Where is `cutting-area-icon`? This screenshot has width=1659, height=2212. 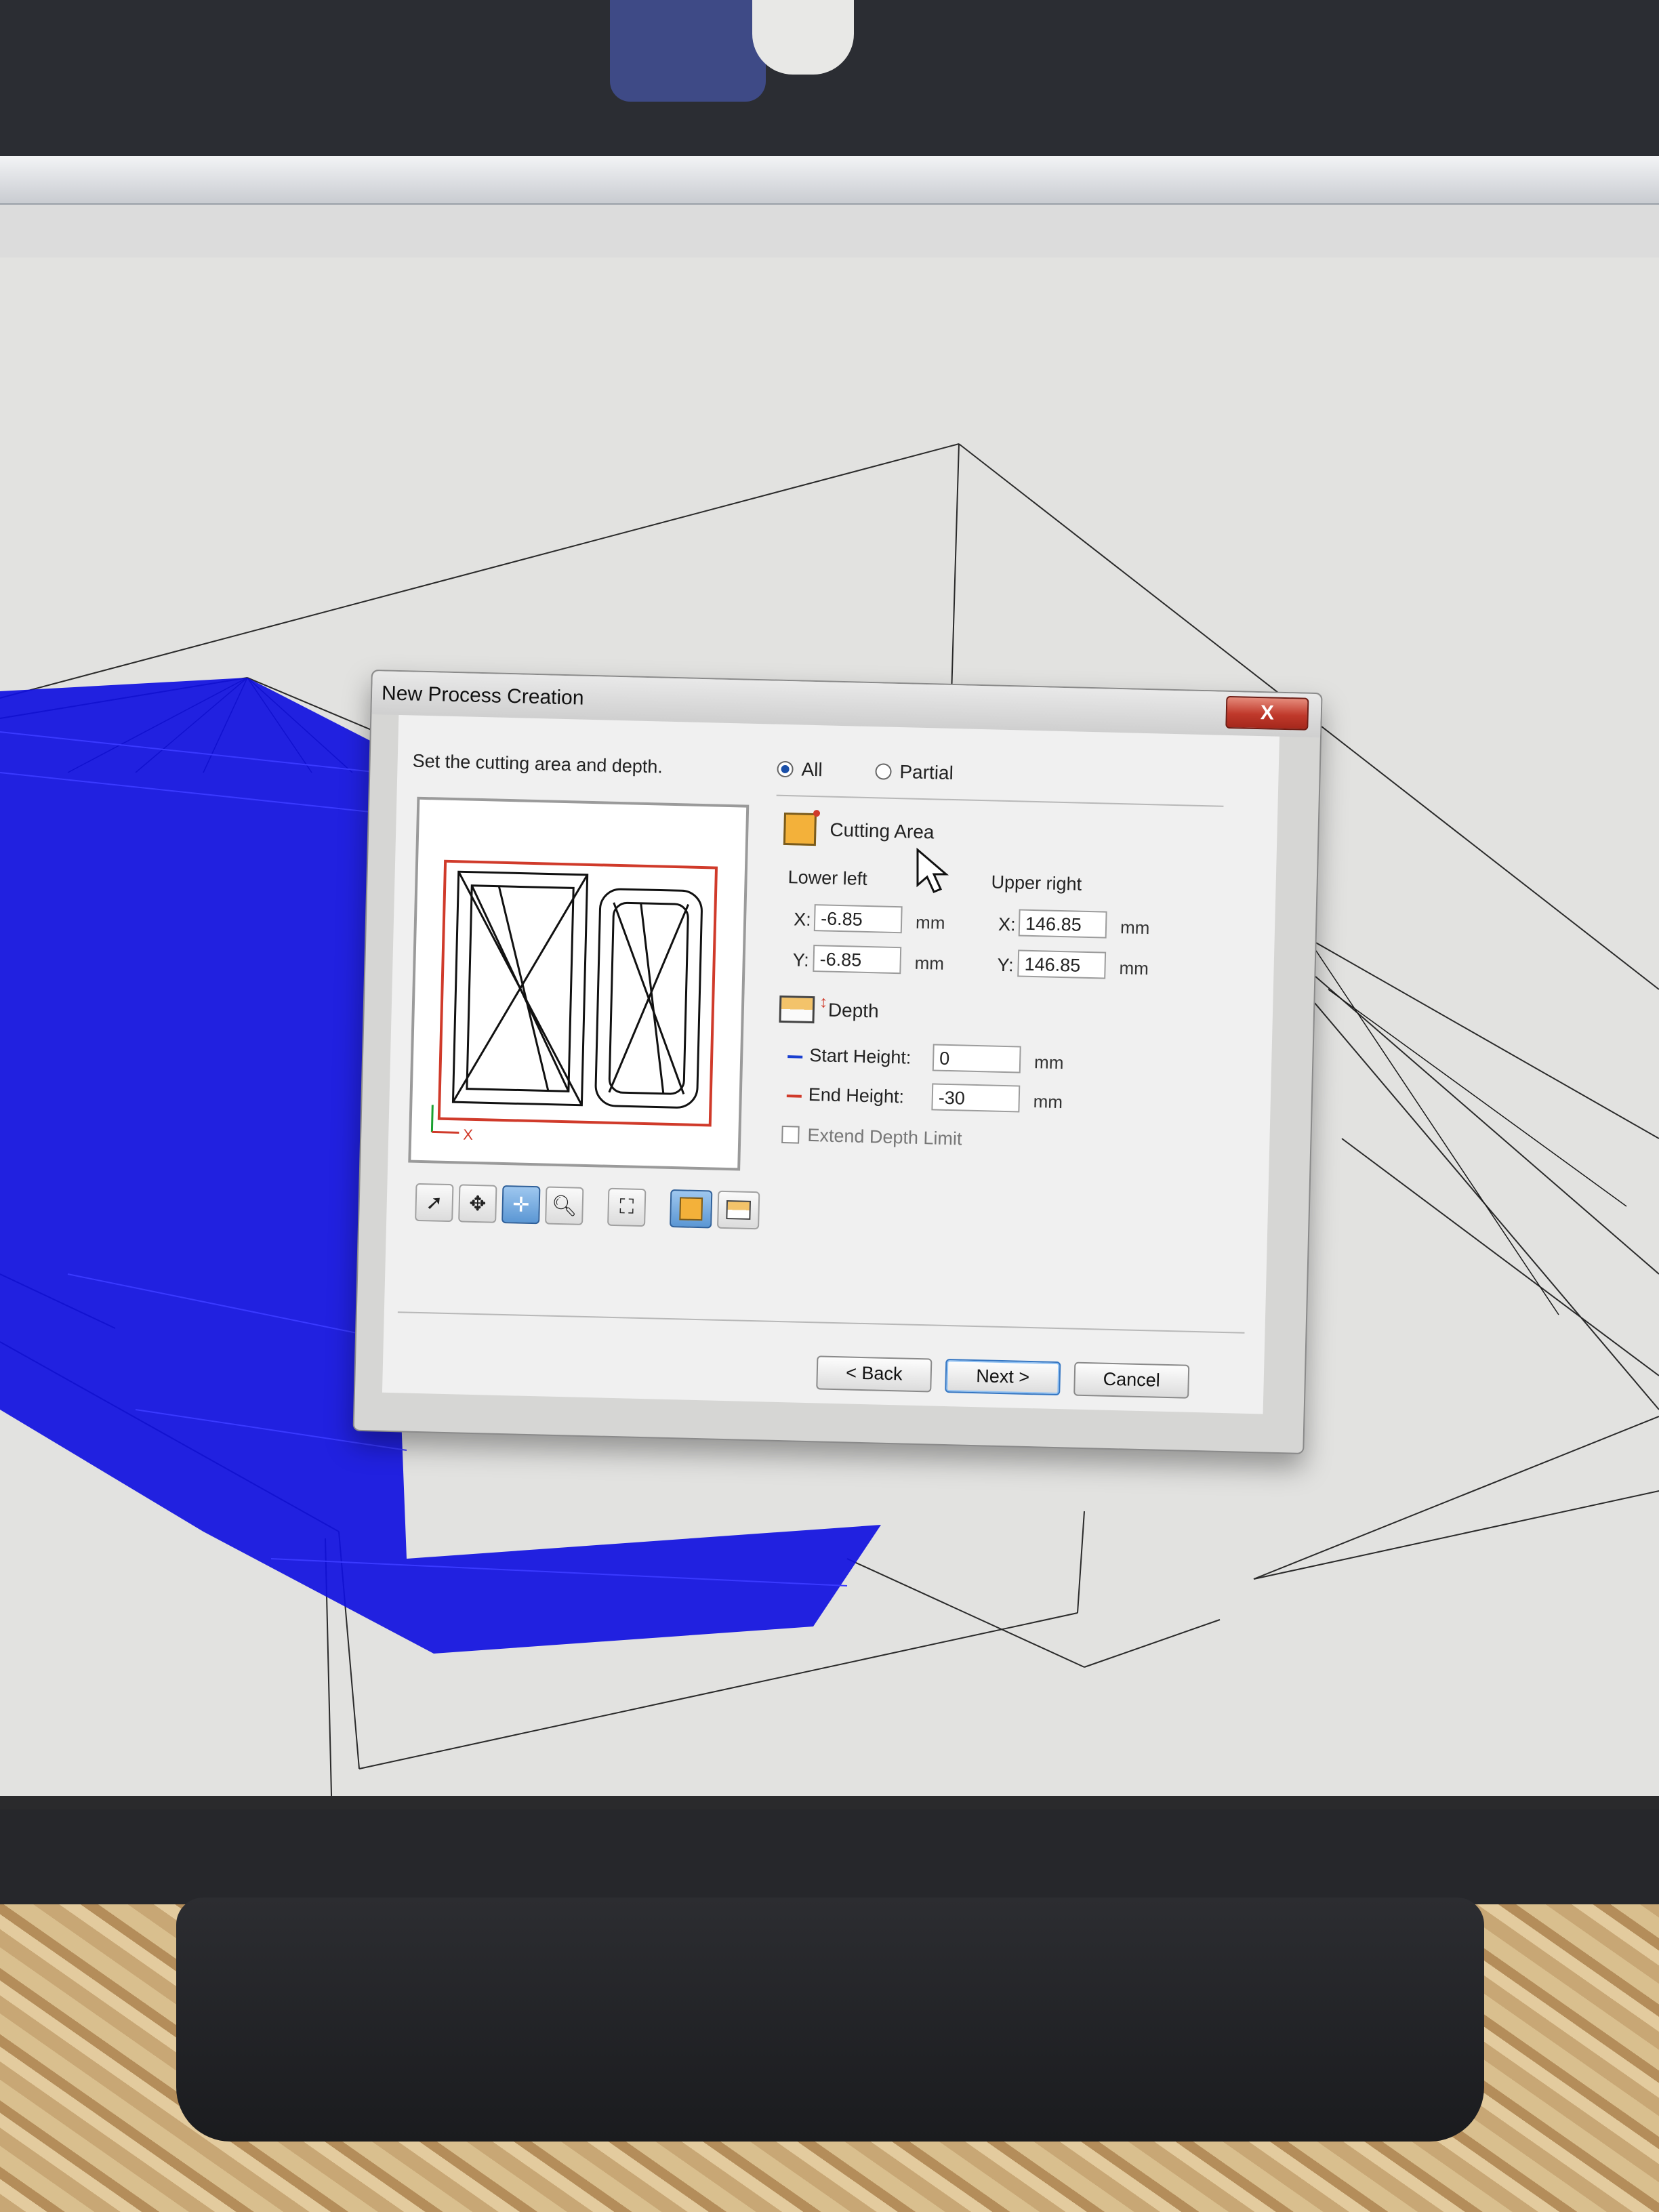
cutting-area-icon is located at coordinates (691, 1209).